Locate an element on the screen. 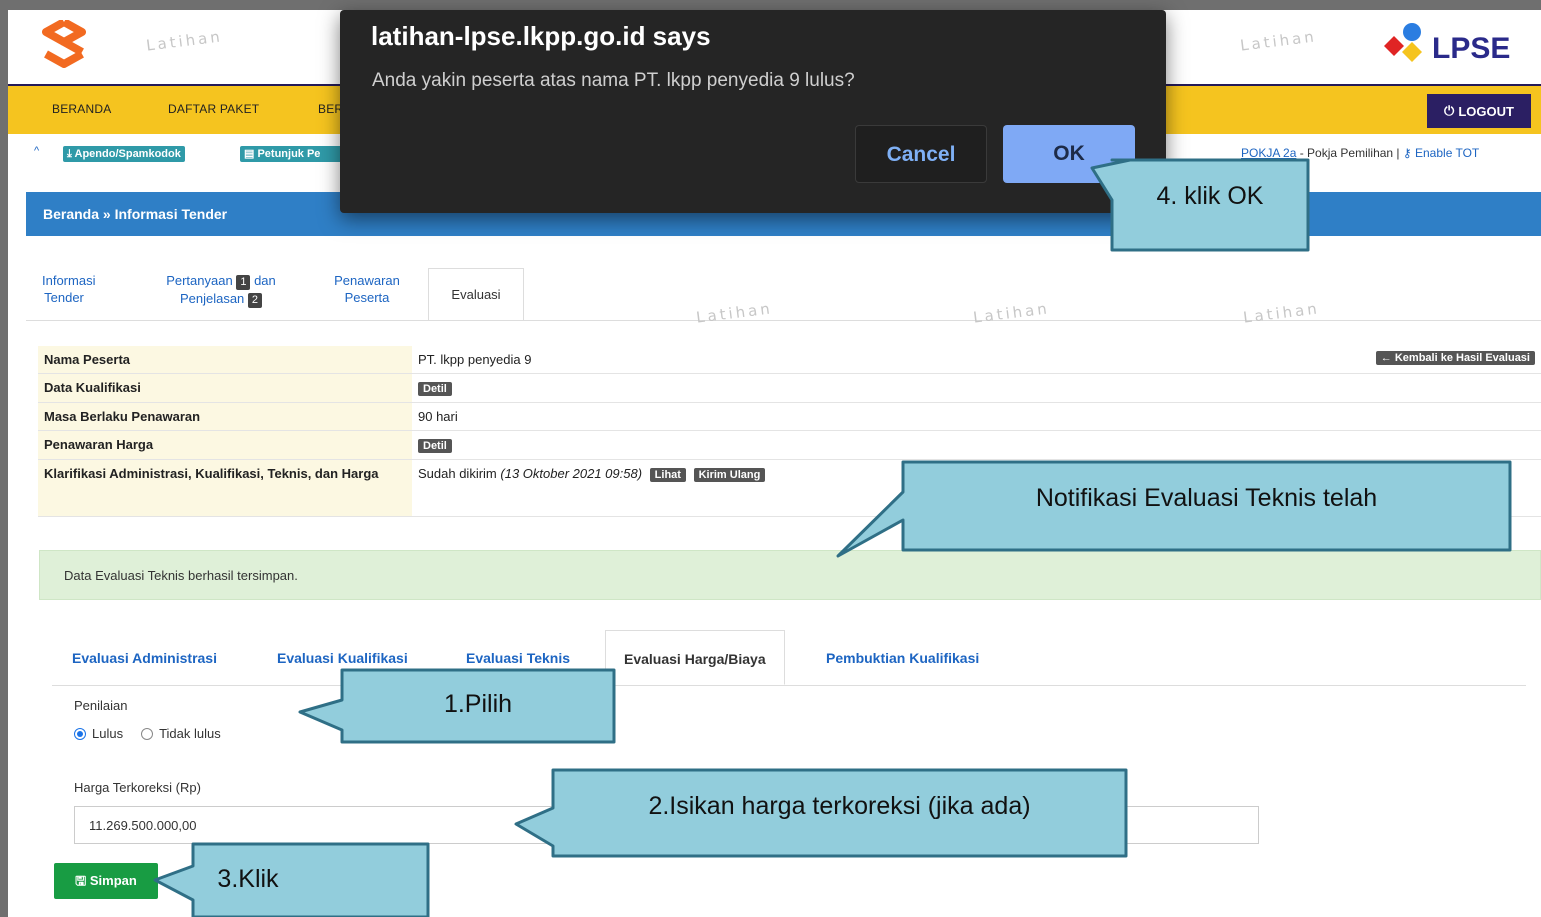 The width and height of the screenshot is (1541, 917). penilaian-radio-group: Lulus Tidak lulus is located at coordinates (147, 733).